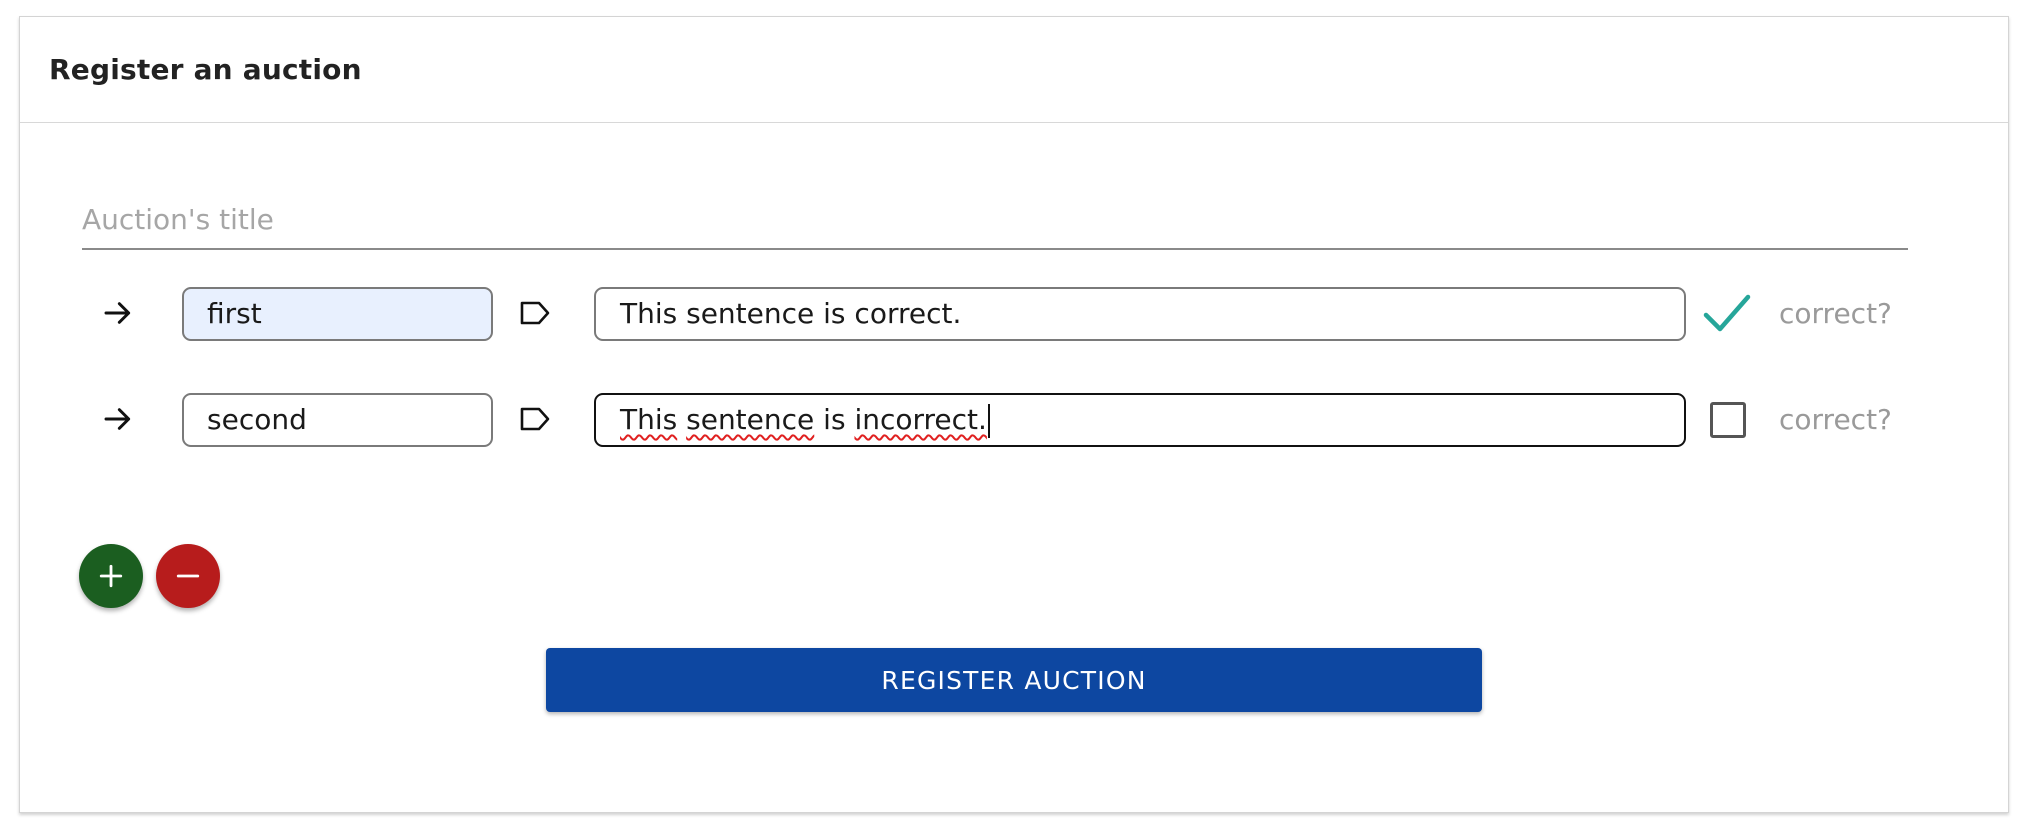 The image size is (2028, 833). I want to click on plus-icon, so click(111, 576).